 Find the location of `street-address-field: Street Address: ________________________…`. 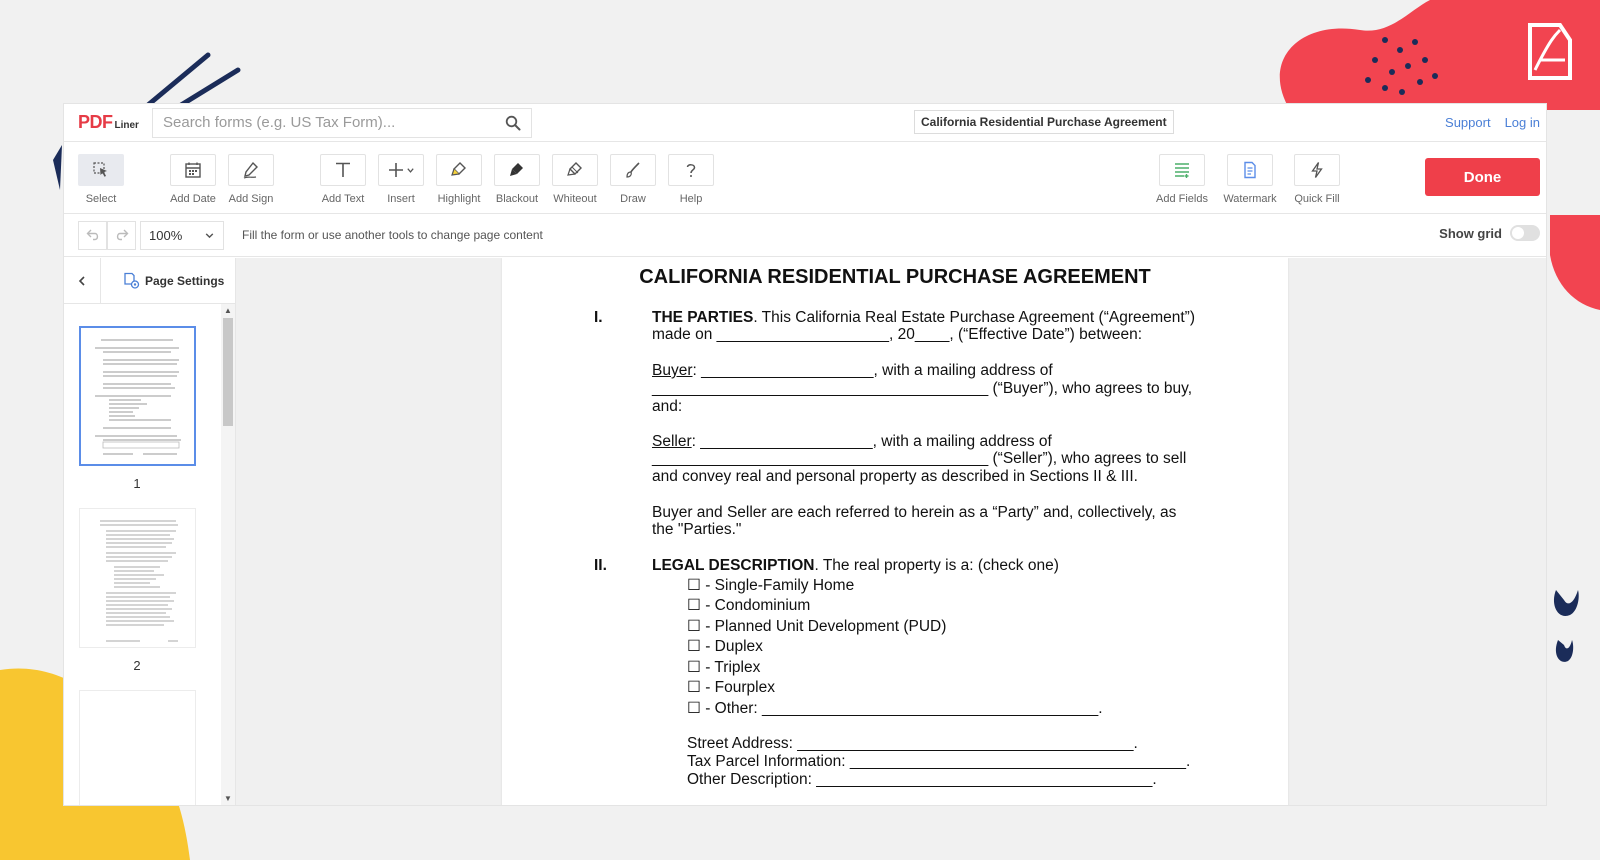

street-address-field: Street Address: ________________________… is located at coordinates (912, 744).